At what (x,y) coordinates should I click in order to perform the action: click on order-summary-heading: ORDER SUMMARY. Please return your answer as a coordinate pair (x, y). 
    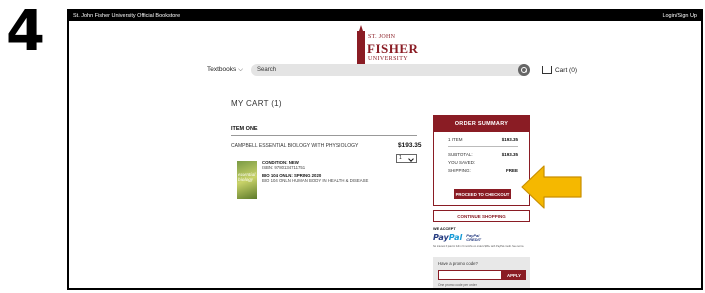
    Looking at the image, I should click on (481, 124).